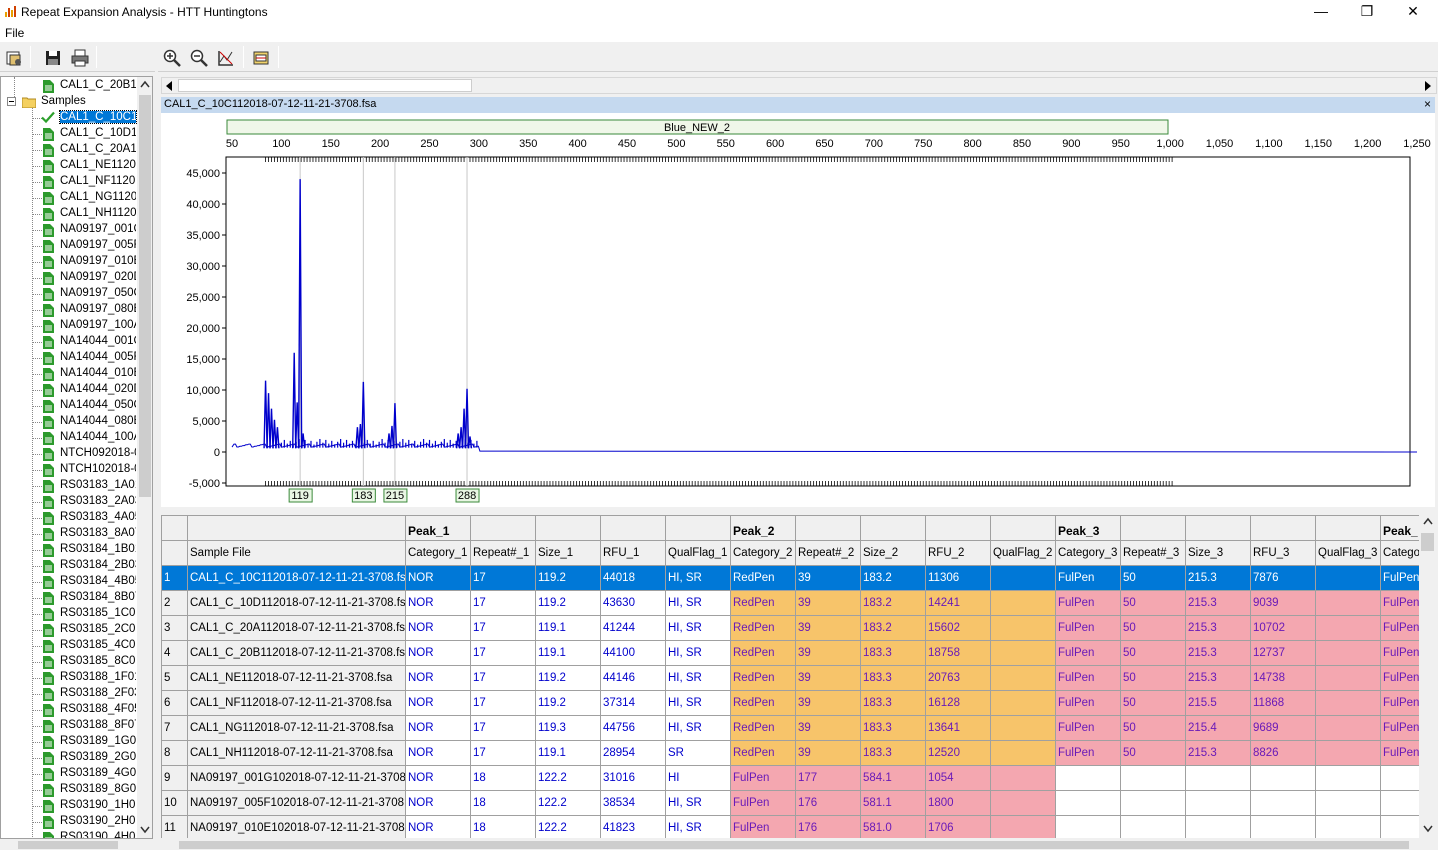 The height and width of the screenshot is (850, 1438). I want to click on minimize-button: —, so click(1321, 12).